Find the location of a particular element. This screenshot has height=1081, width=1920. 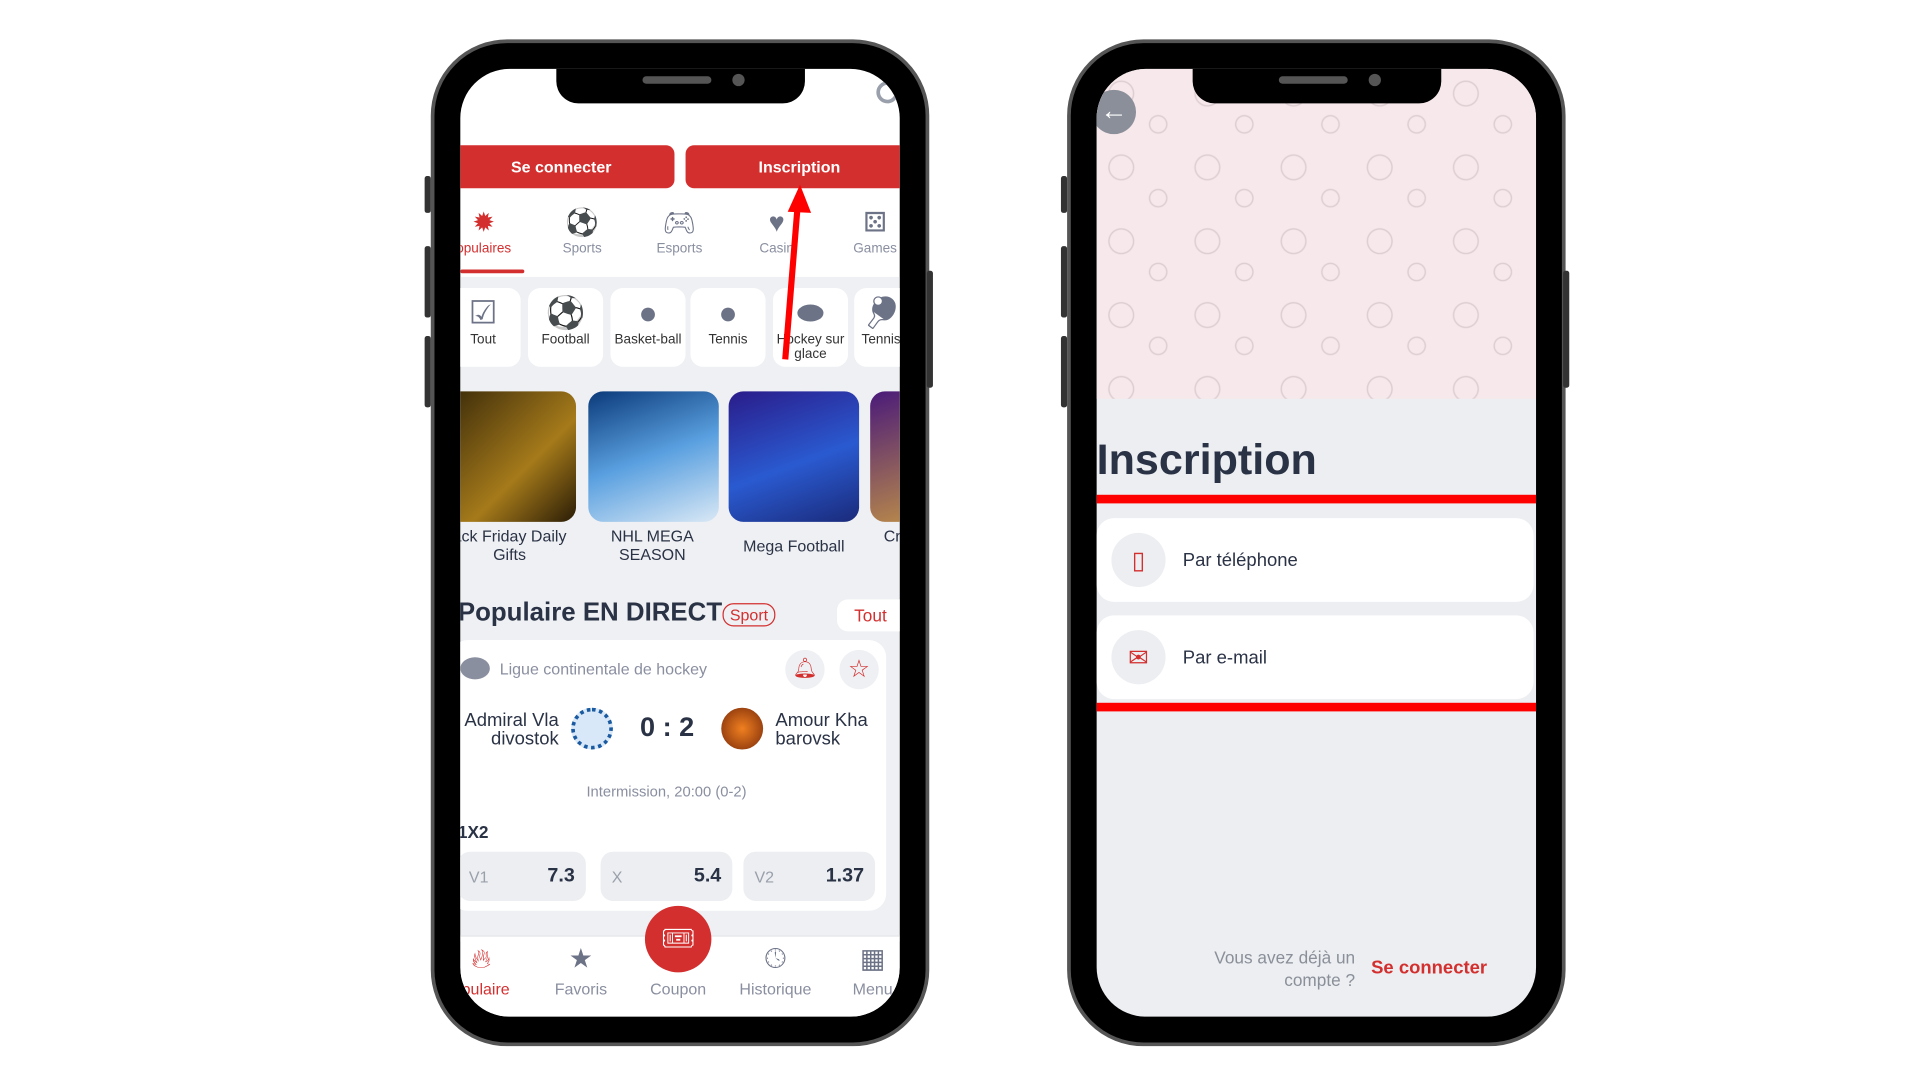

login-link: Se connecter is located at coordinates (1429, 968).